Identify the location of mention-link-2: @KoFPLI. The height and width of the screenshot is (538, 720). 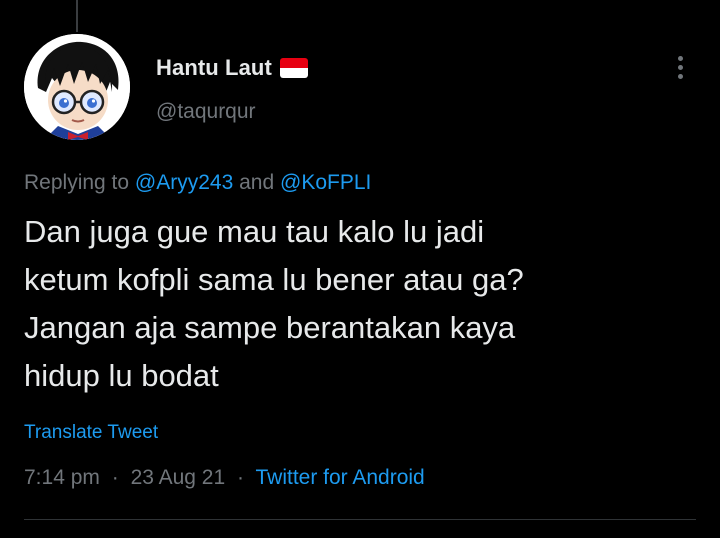
(325, 182).